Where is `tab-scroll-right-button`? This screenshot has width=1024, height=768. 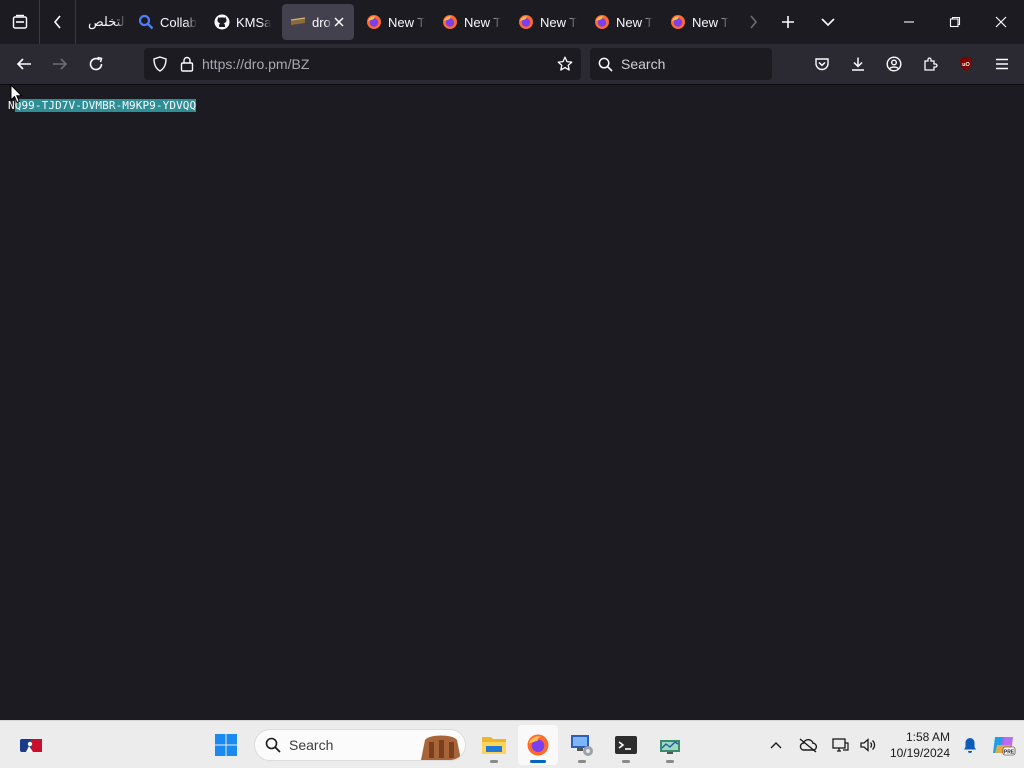 tab-scroll-right-button is located at coordinates (753, 22).